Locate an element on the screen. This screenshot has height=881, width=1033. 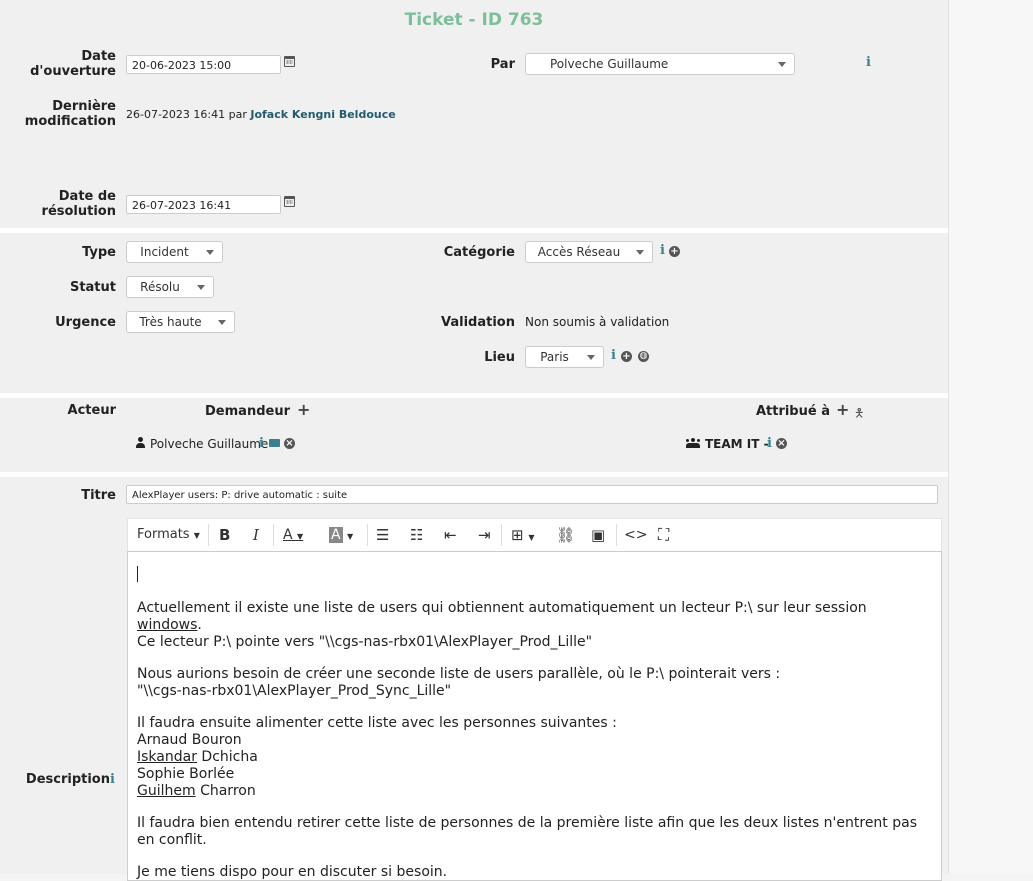
categorie-label: Catégorie is located at coordinates (479, 252).